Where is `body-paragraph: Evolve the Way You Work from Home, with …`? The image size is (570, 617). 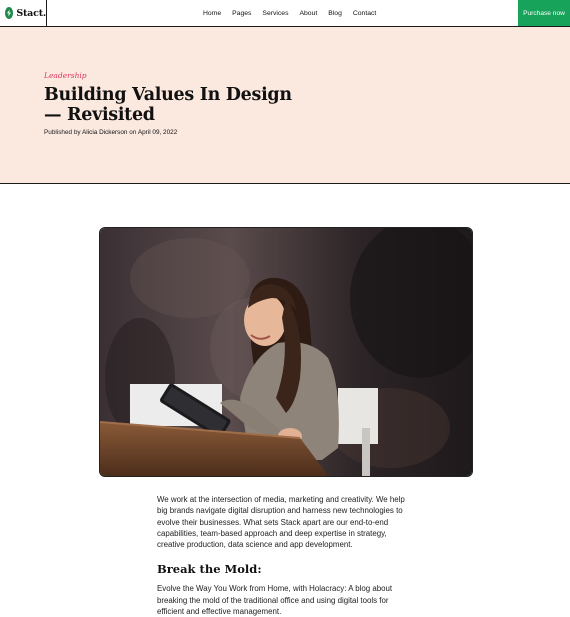
body-paragraph: Evolve the Way You Work from Home, with … is located at coordinates (275, 600).